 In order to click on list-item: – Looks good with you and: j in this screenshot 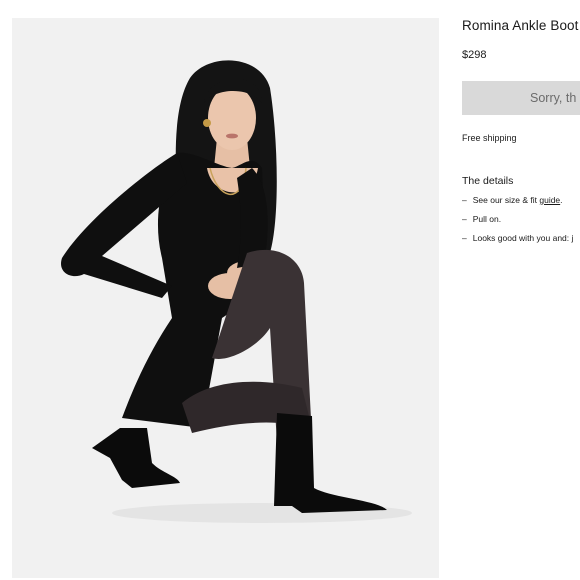, I will do `click(517, 242)`.